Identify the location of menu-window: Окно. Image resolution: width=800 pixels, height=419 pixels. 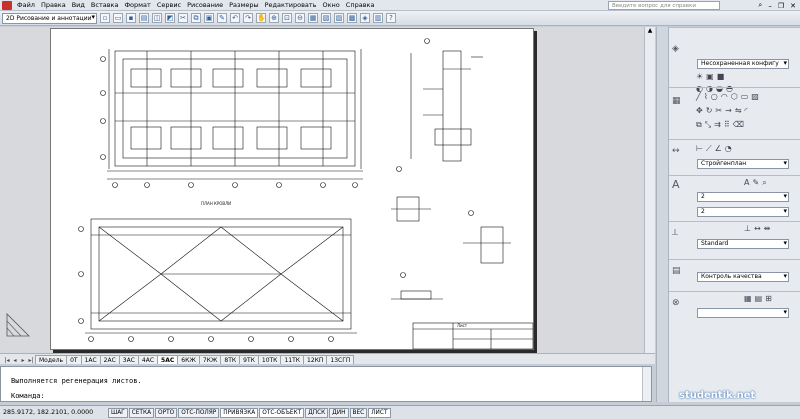
(331, 5).